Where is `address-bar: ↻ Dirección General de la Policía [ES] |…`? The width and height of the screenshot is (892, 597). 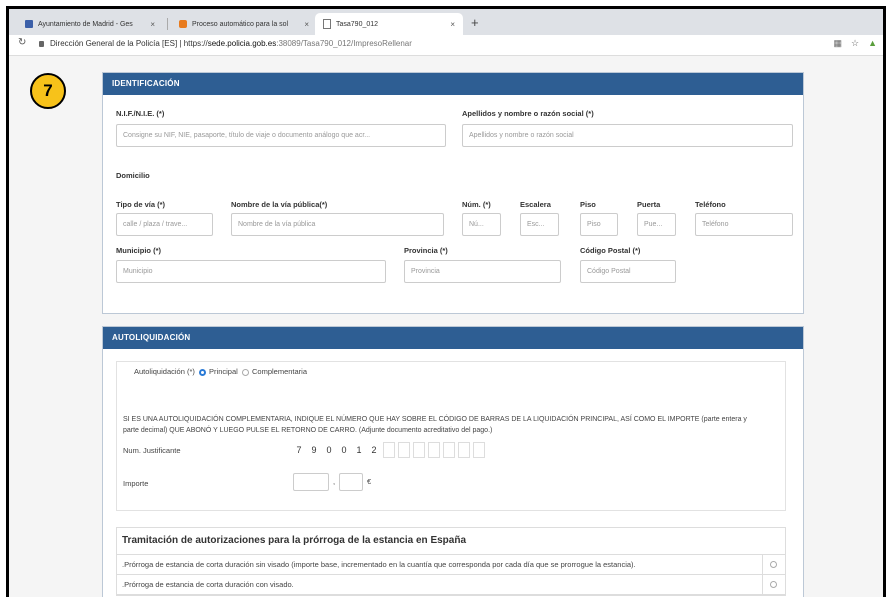
address-bar: ↻ Dirección General de la Policía [ES] |… is located at coordinates (446, 45).